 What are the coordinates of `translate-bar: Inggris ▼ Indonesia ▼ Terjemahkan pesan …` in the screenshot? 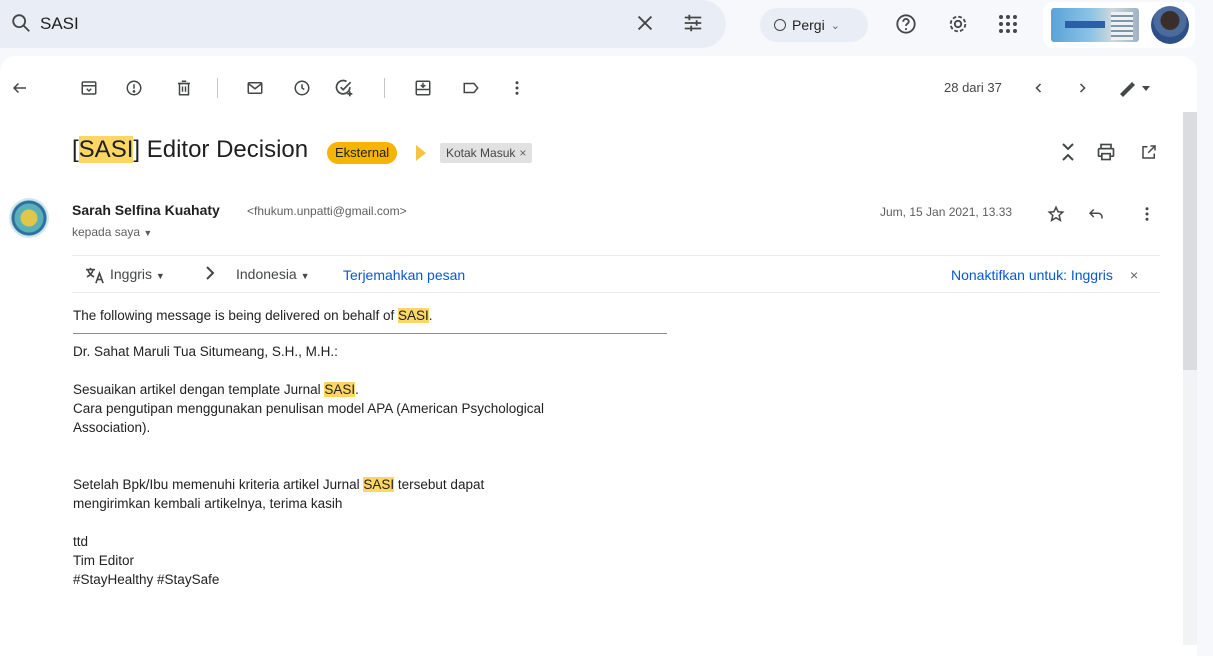 It's located at (616, 274).